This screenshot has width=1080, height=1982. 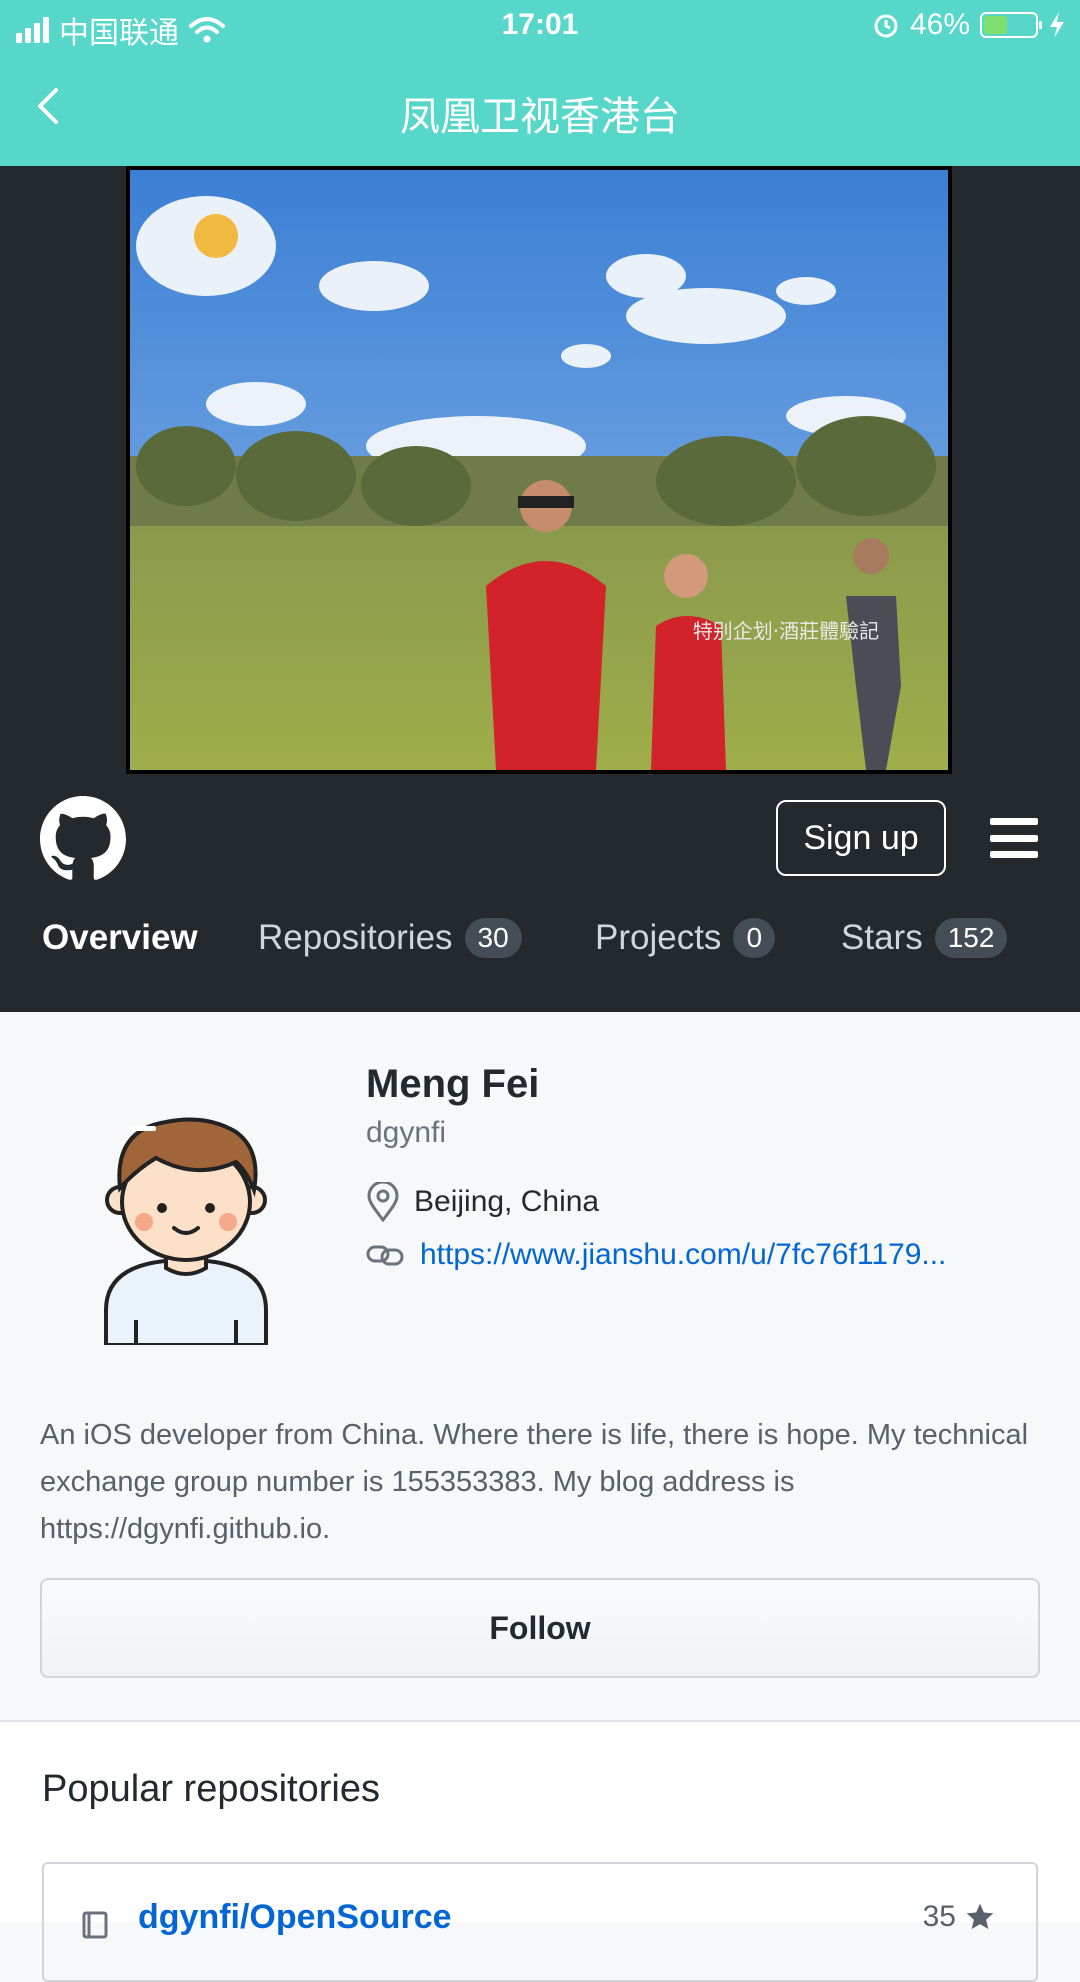 I want to click on tab-repositories: Repositories 30, so click(x=390, y=938).